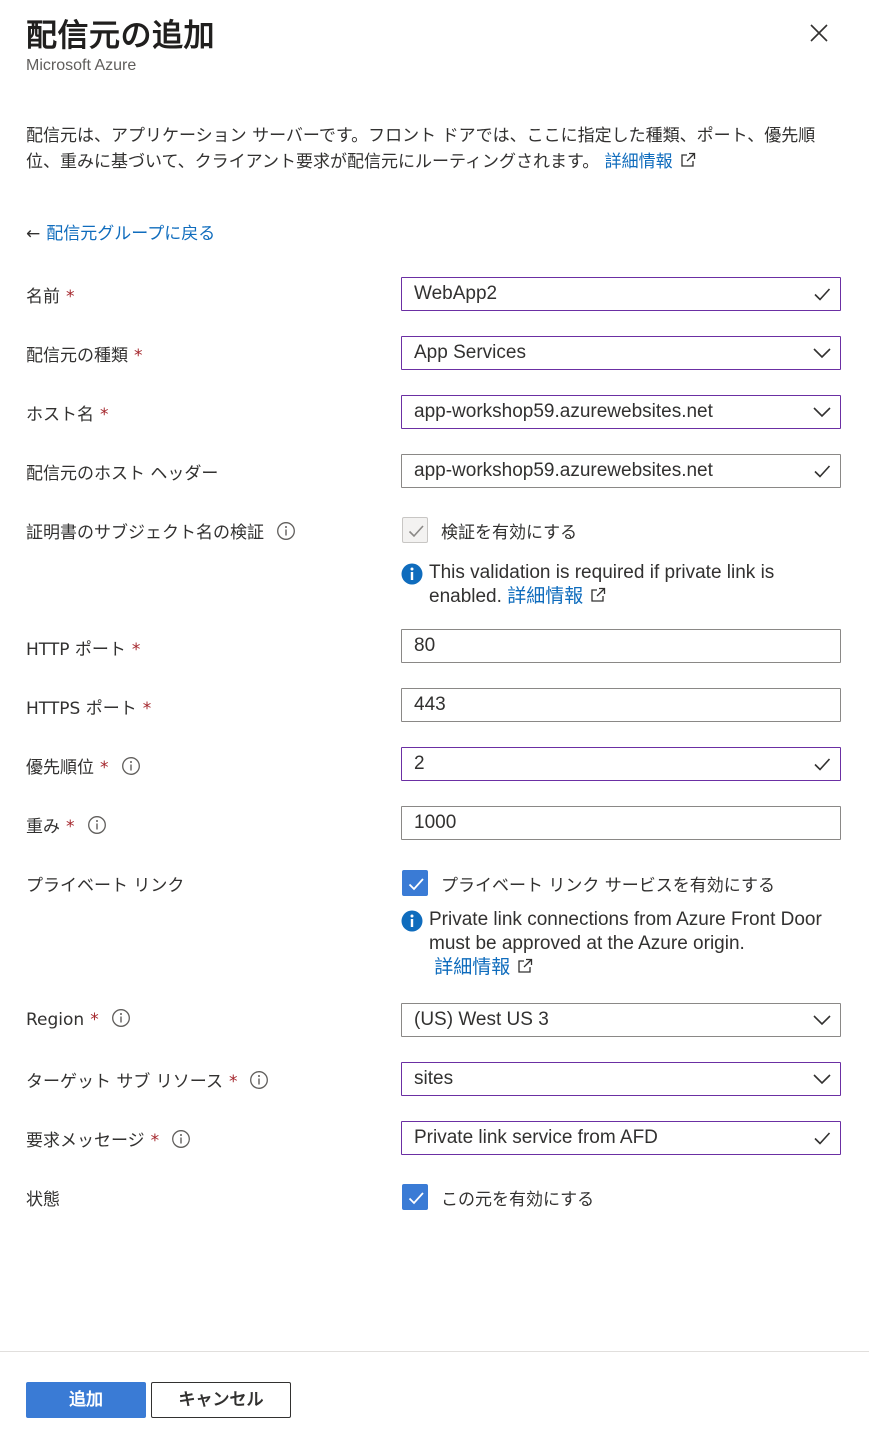  What do you see at coordinates (621, 471) in the screenshot?
I see `host-header-input: app-workshop59.azurewebsites.net` at bounding box center [621, 471].